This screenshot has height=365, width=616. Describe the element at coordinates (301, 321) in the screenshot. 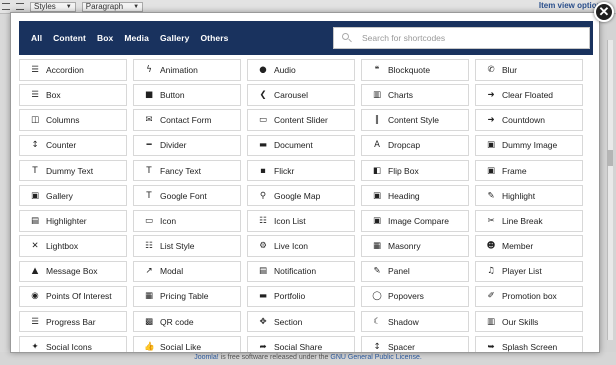

I see `shortcode-section: ✥ Section` at that location.